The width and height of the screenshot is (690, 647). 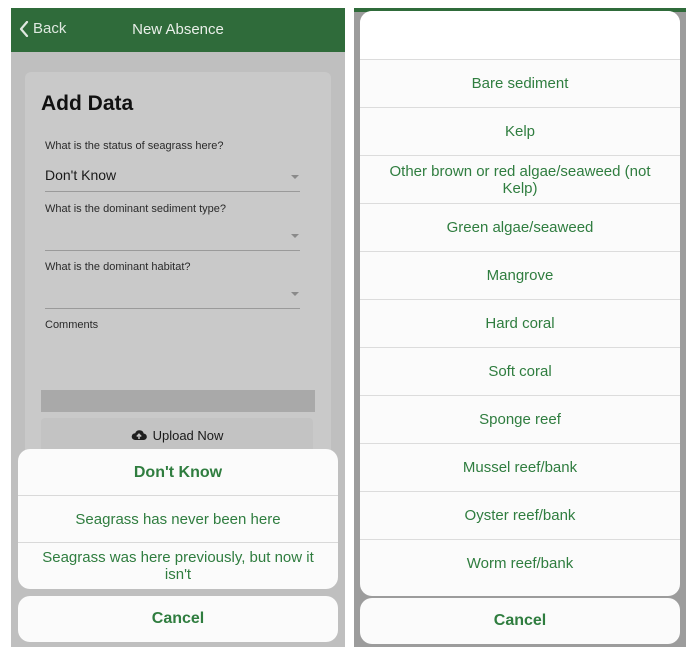 I want to click on sediment-select, so click(x=172, y=250).